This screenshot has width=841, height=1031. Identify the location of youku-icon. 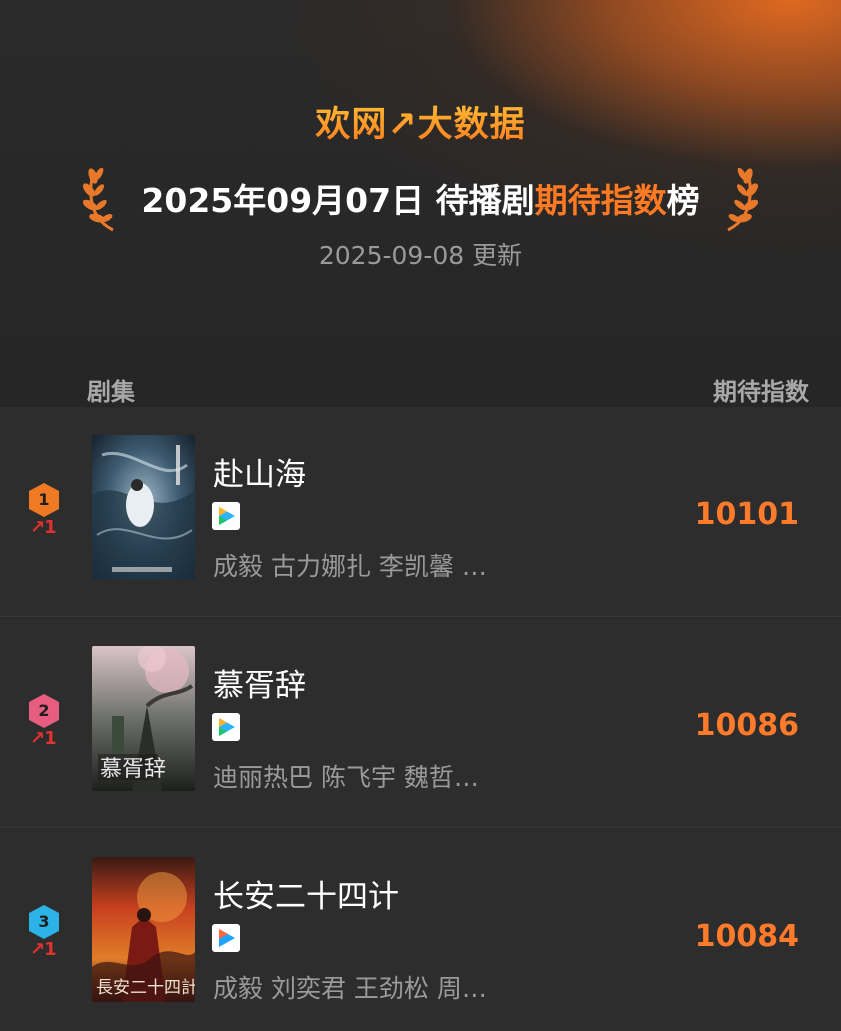
(226, 938).